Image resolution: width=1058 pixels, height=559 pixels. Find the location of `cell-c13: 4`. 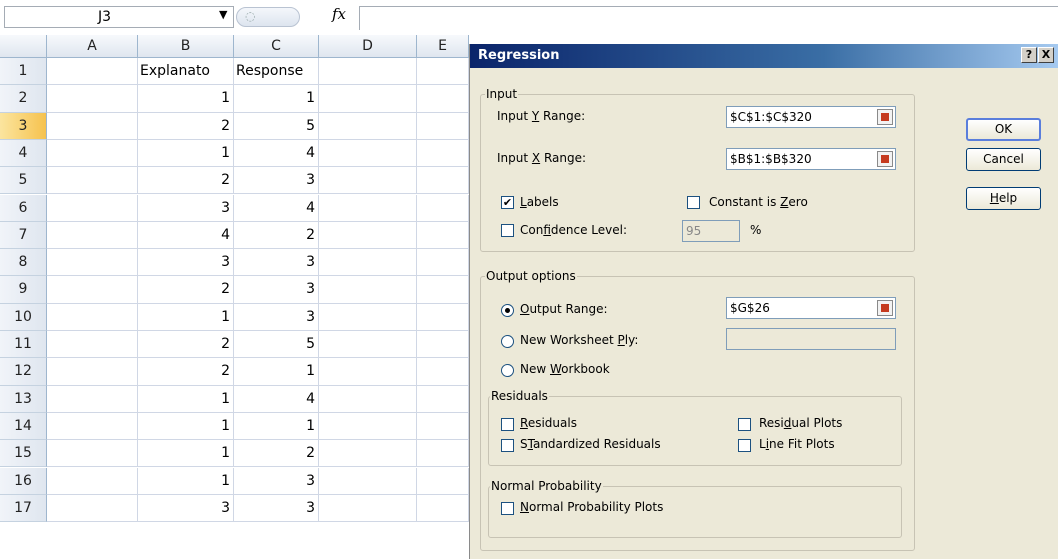

cell-c13: 4 is located at coordinates (276, 399).